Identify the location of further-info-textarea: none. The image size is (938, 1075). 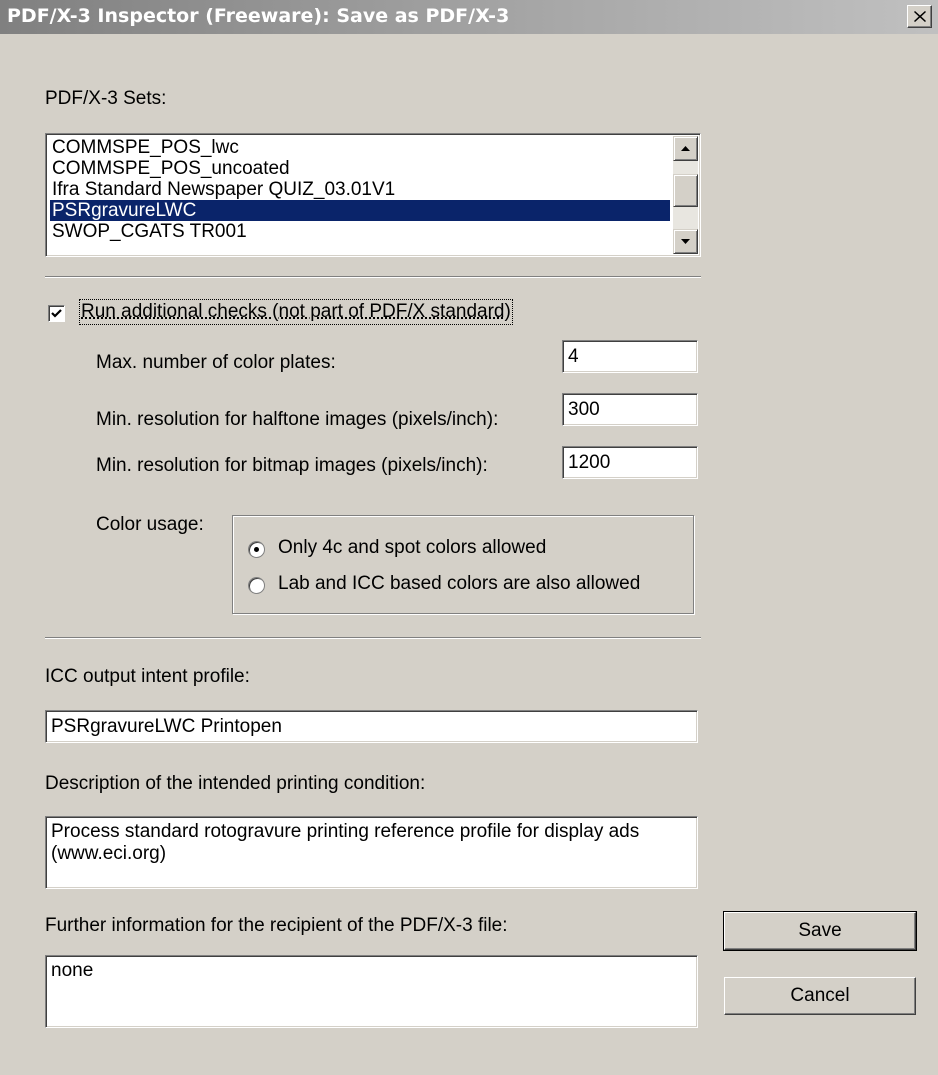
(371, 991).